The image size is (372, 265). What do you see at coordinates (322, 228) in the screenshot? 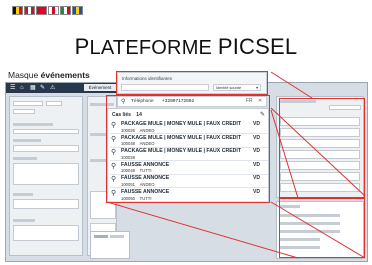
I see `highlight-right-cases` at bounding box center [322, 228].